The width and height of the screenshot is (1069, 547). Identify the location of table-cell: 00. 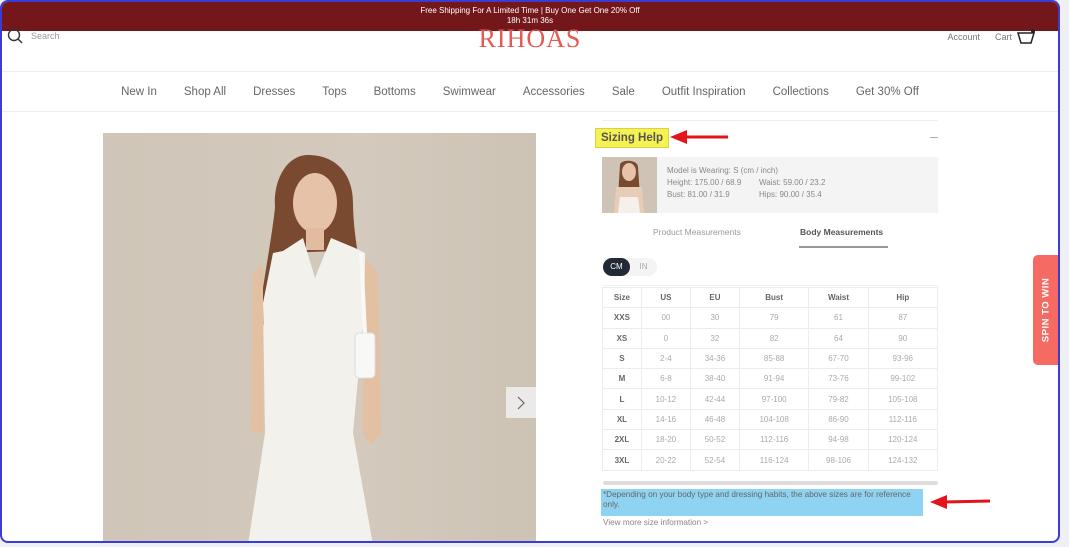
(665, 318).